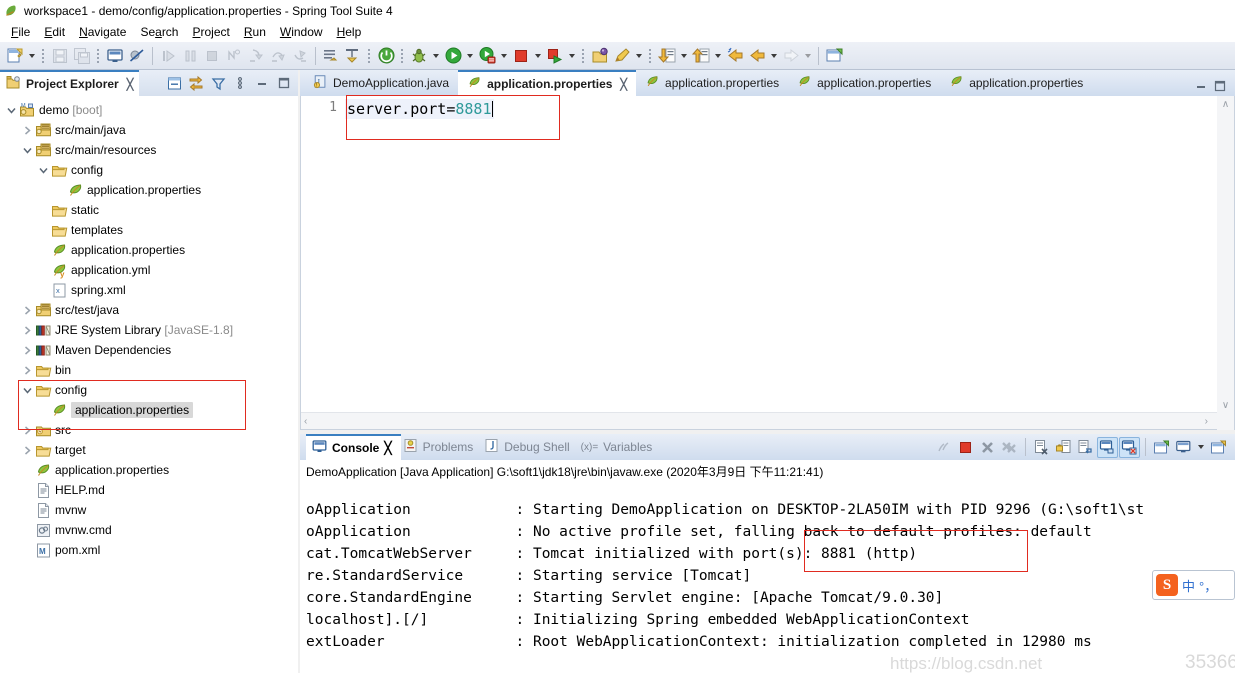 This screenshot has width=1235, height=687. Describe the element at coordinates (1218, 447) in the screenshot. I see `open-console-icon` at that location.